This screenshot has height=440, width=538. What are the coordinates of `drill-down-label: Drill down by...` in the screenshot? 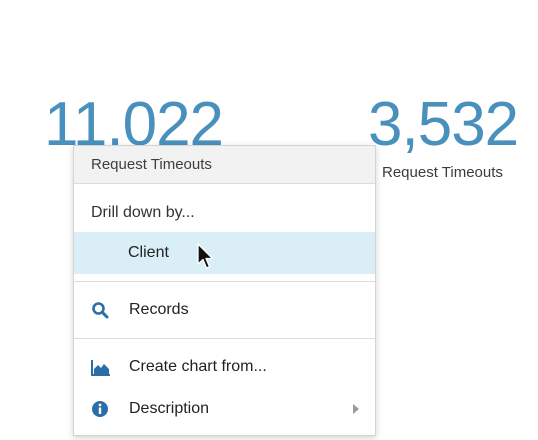 It's located at (143, 212).